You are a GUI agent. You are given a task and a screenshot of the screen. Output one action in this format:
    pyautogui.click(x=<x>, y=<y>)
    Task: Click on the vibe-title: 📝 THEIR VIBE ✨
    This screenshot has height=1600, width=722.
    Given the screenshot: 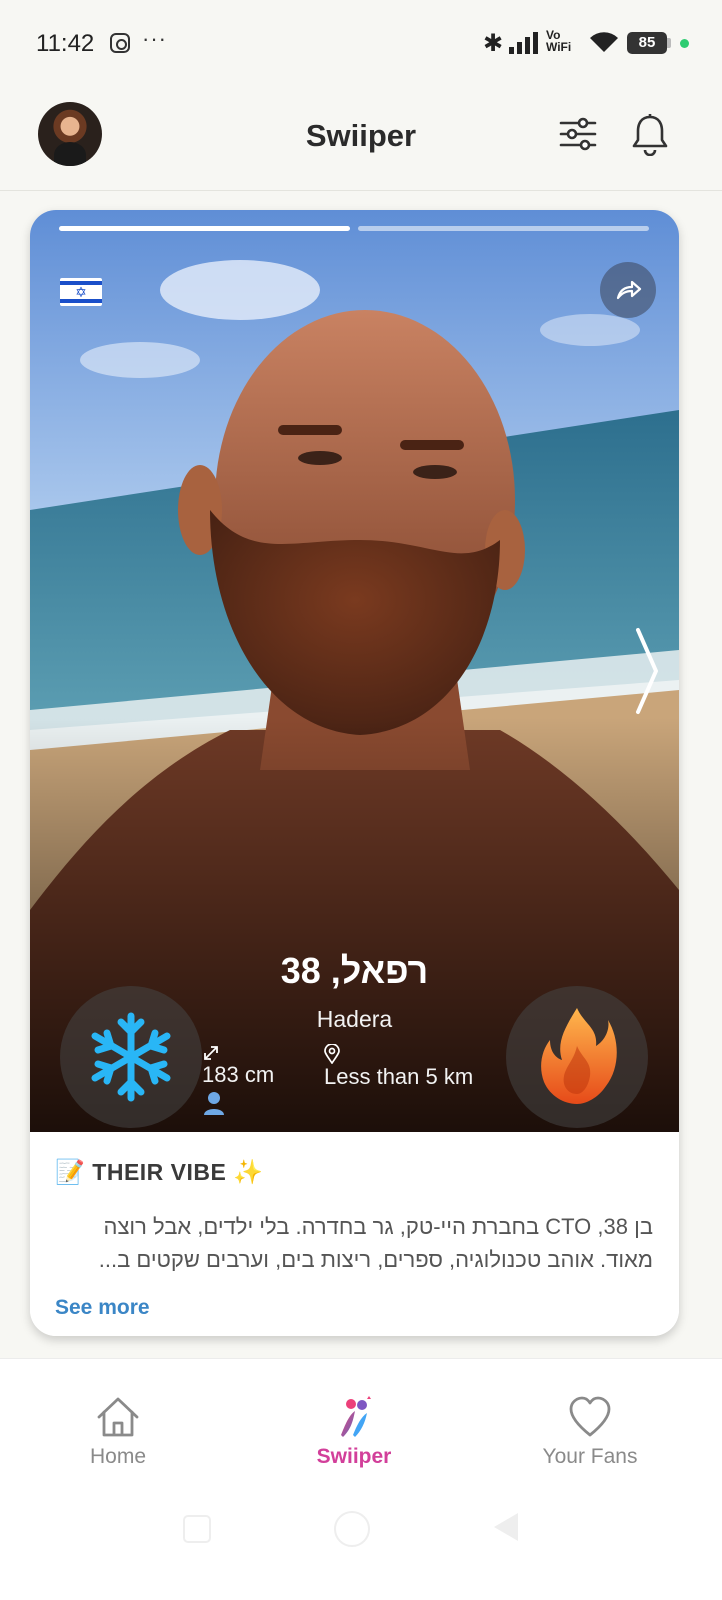 What is the action you would take?
    pyautogui.click(x=159, y=1172)
    